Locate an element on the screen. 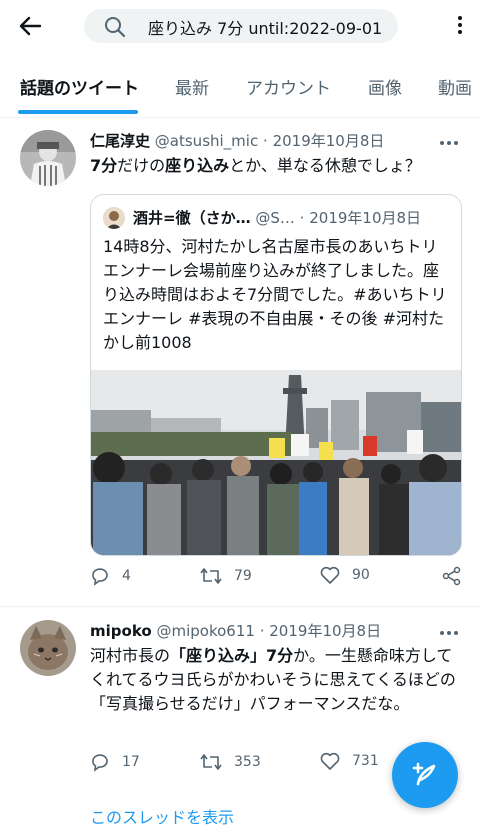 The image size is (480, 837). like-button: 731 is located at coordinates (349, 761).